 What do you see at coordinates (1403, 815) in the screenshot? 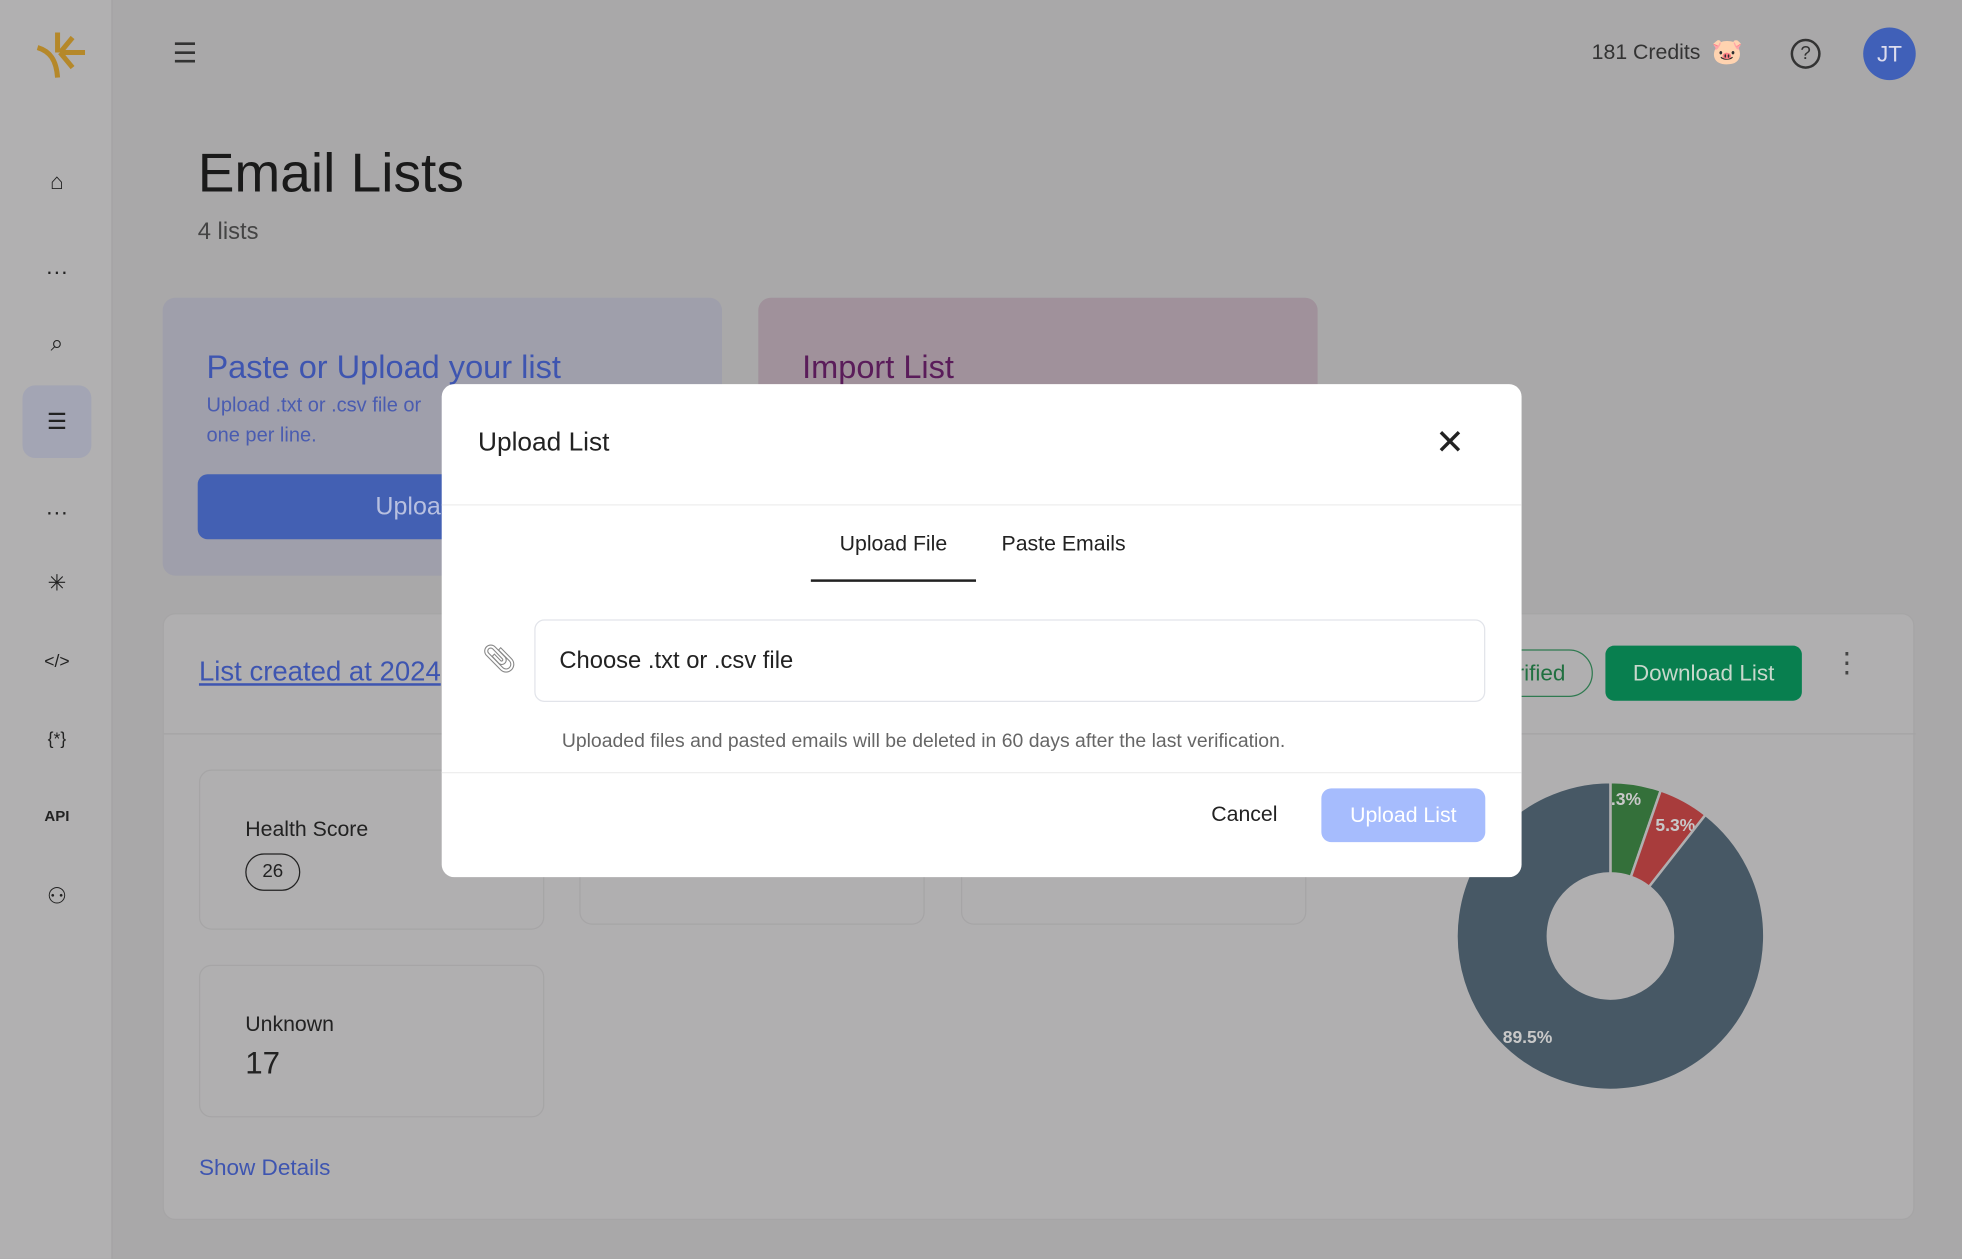
I see `upload-list-button: Upload List` at bounding box center [1403, 815].